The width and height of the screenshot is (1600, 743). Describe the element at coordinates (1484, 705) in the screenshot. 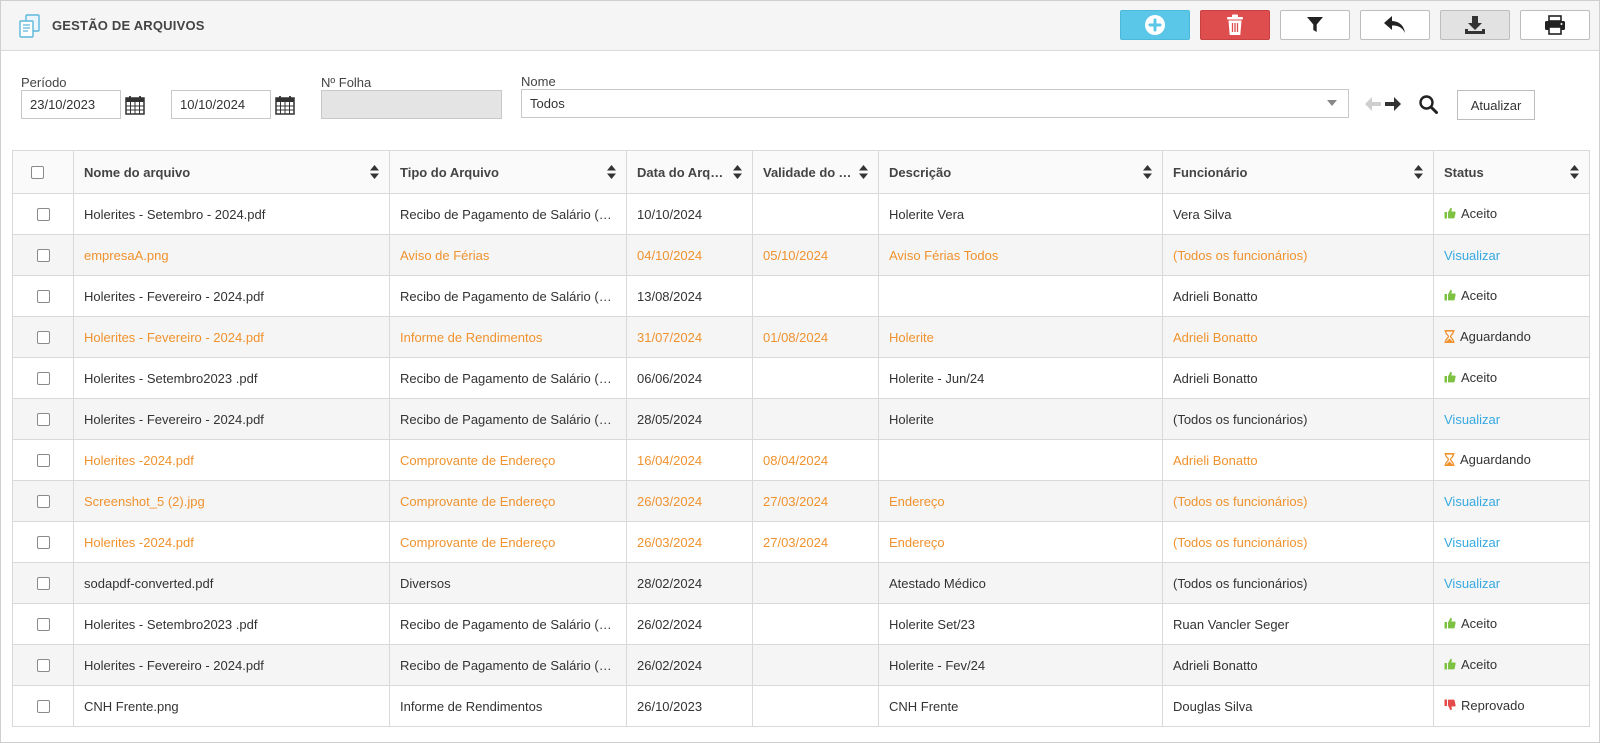

I see `status-badge: Reprovado` at that location.